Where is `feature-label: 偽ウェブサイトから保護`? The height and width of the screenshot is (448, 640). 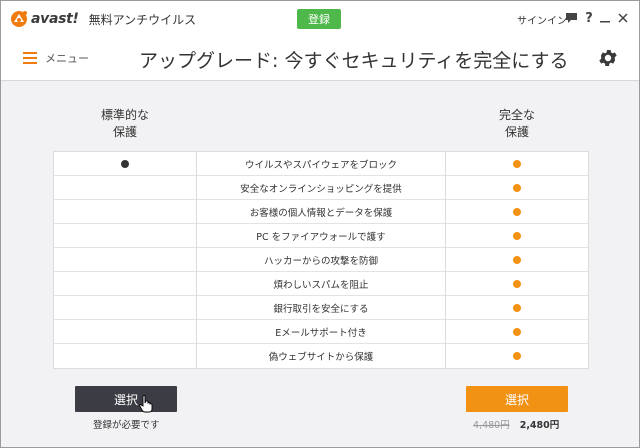
feature-label: 偽ウェブサイトから保護 is located at coordinates (321, 357).